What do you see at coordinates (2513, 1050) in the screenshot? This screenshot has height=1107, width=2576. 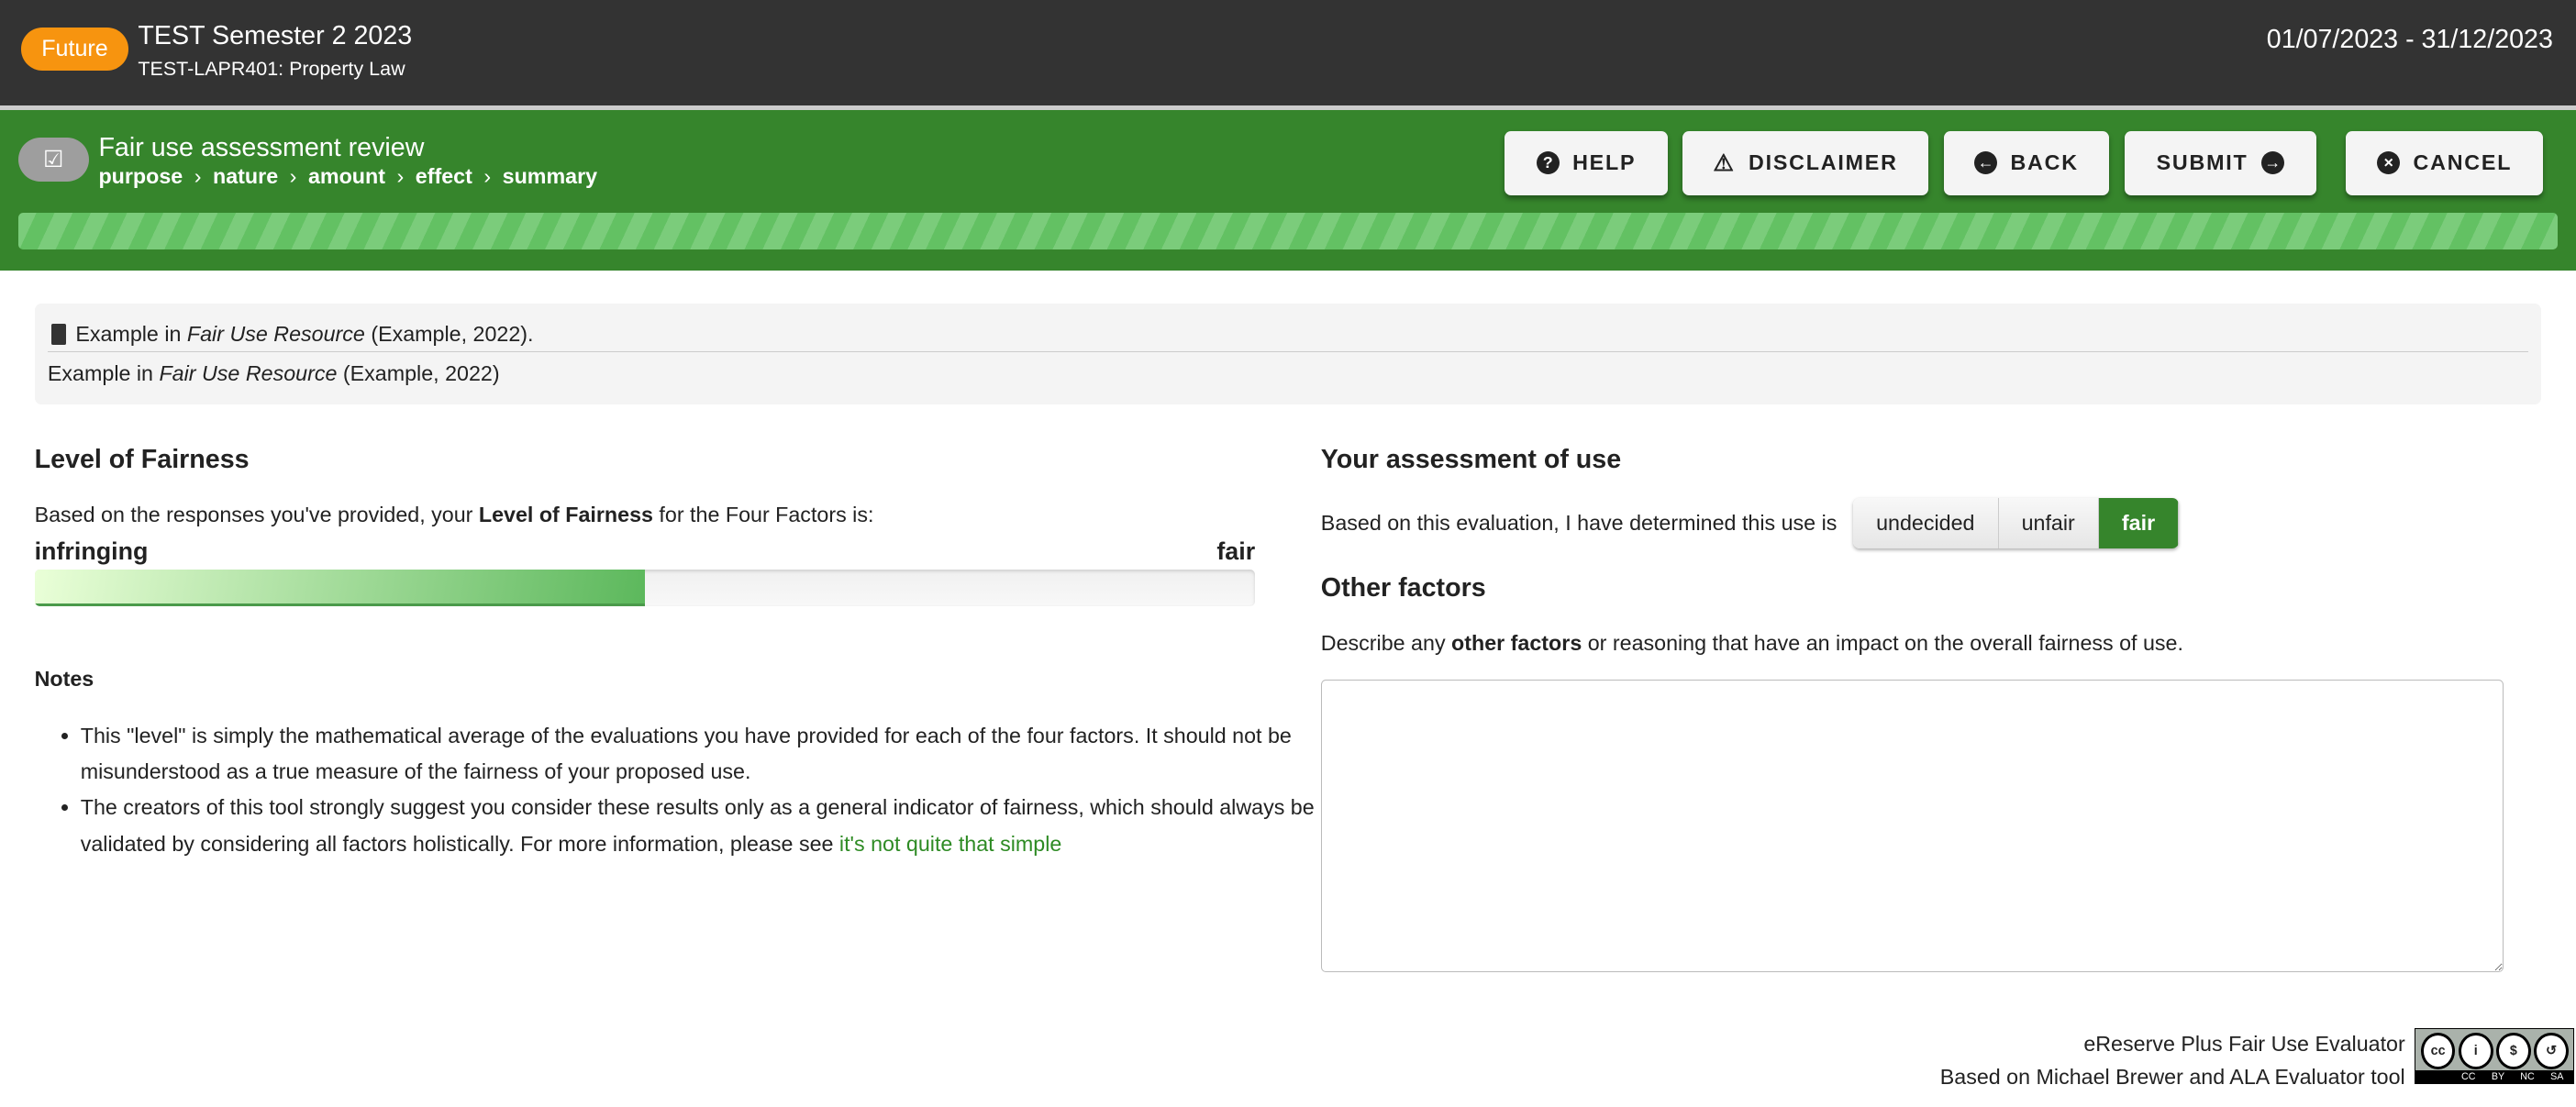 I see `nc-icon: $` at bounding box center [2513, 1050].